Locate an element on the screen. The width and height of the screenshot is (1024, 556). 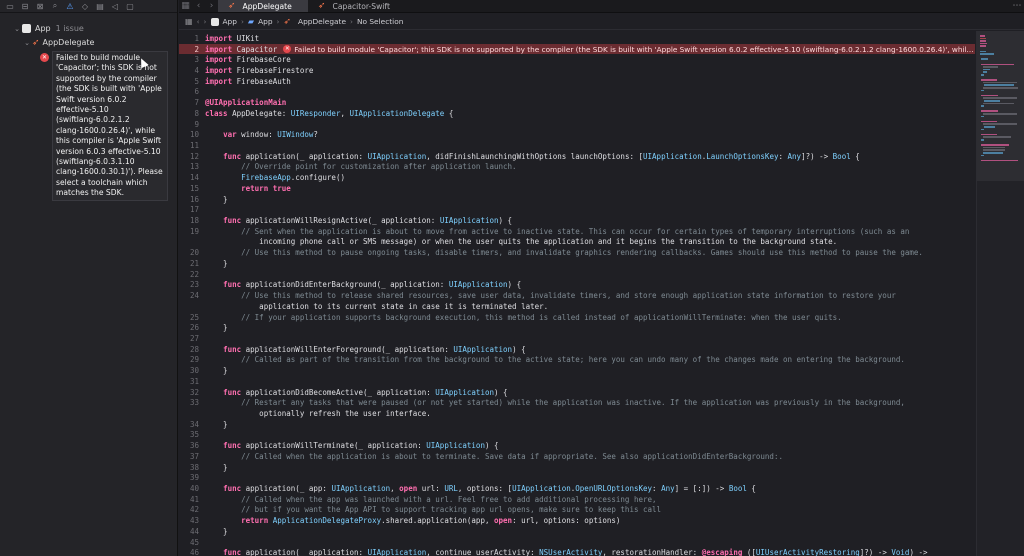
find-icon: ⌕ is located at coordinates (55, 6).